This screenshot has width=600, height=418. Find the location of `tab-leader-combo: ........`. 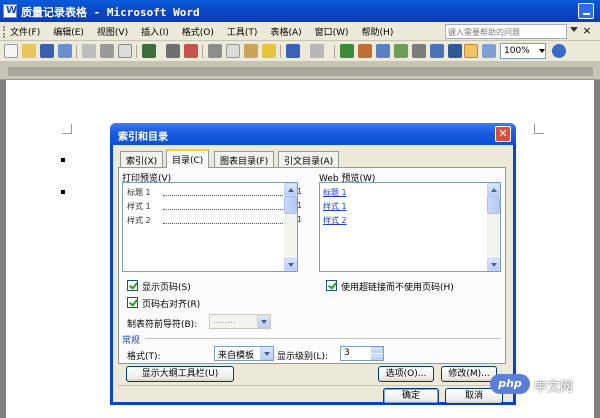

tab-leader-combo: ........ is located at coordinates (240, 321).